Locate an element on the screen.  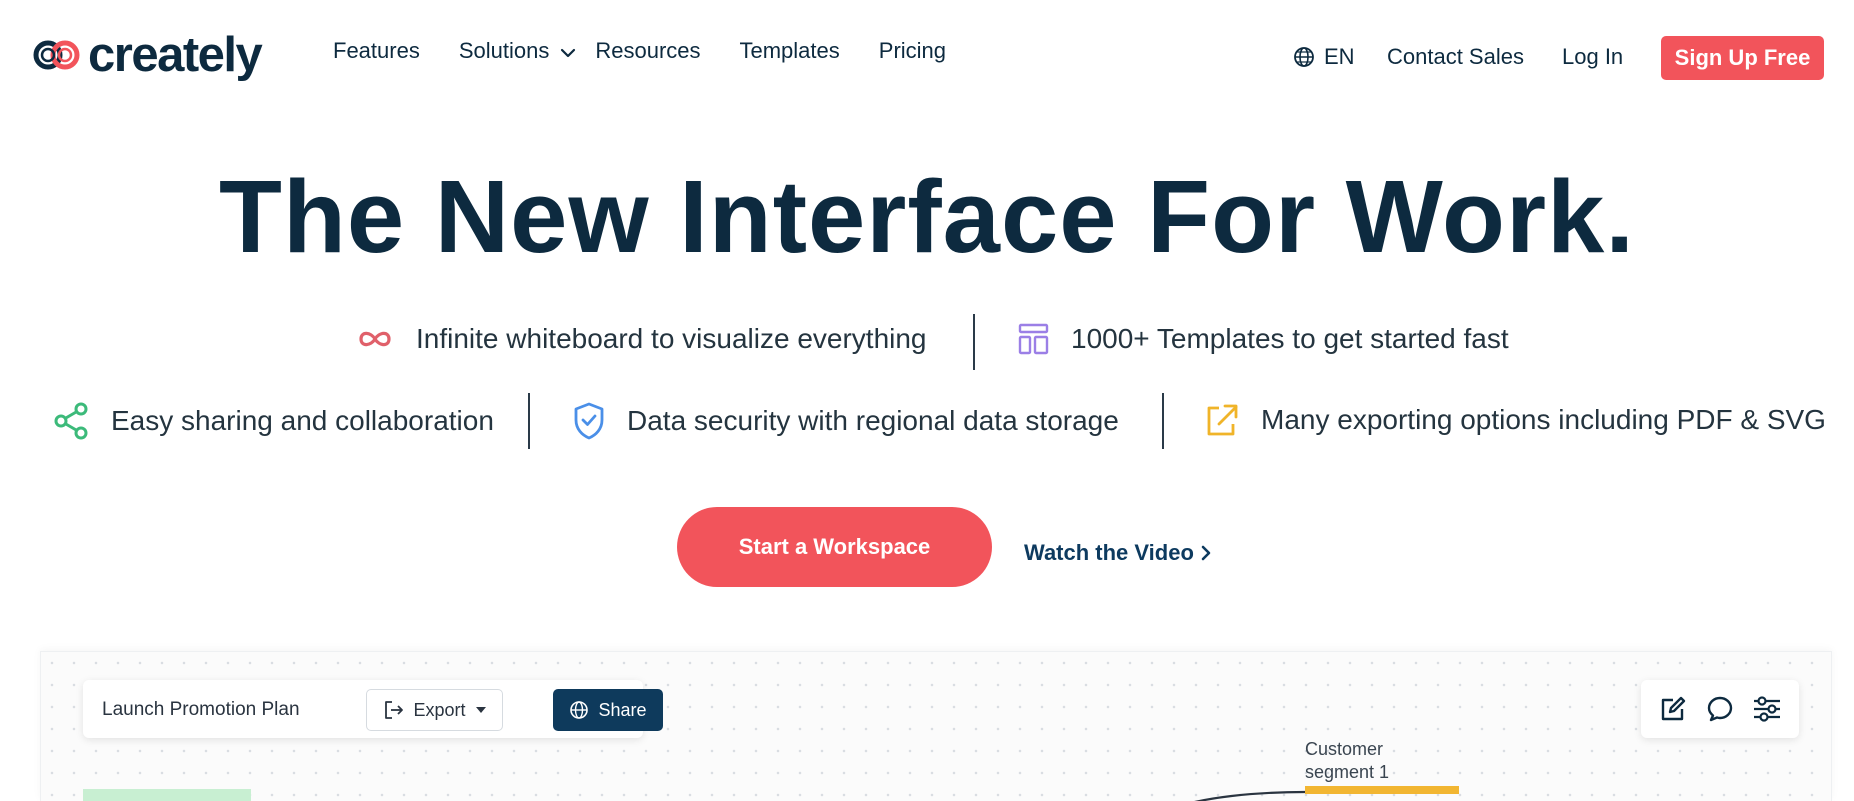
canvas-tools is located at coordinates (1720, 709).